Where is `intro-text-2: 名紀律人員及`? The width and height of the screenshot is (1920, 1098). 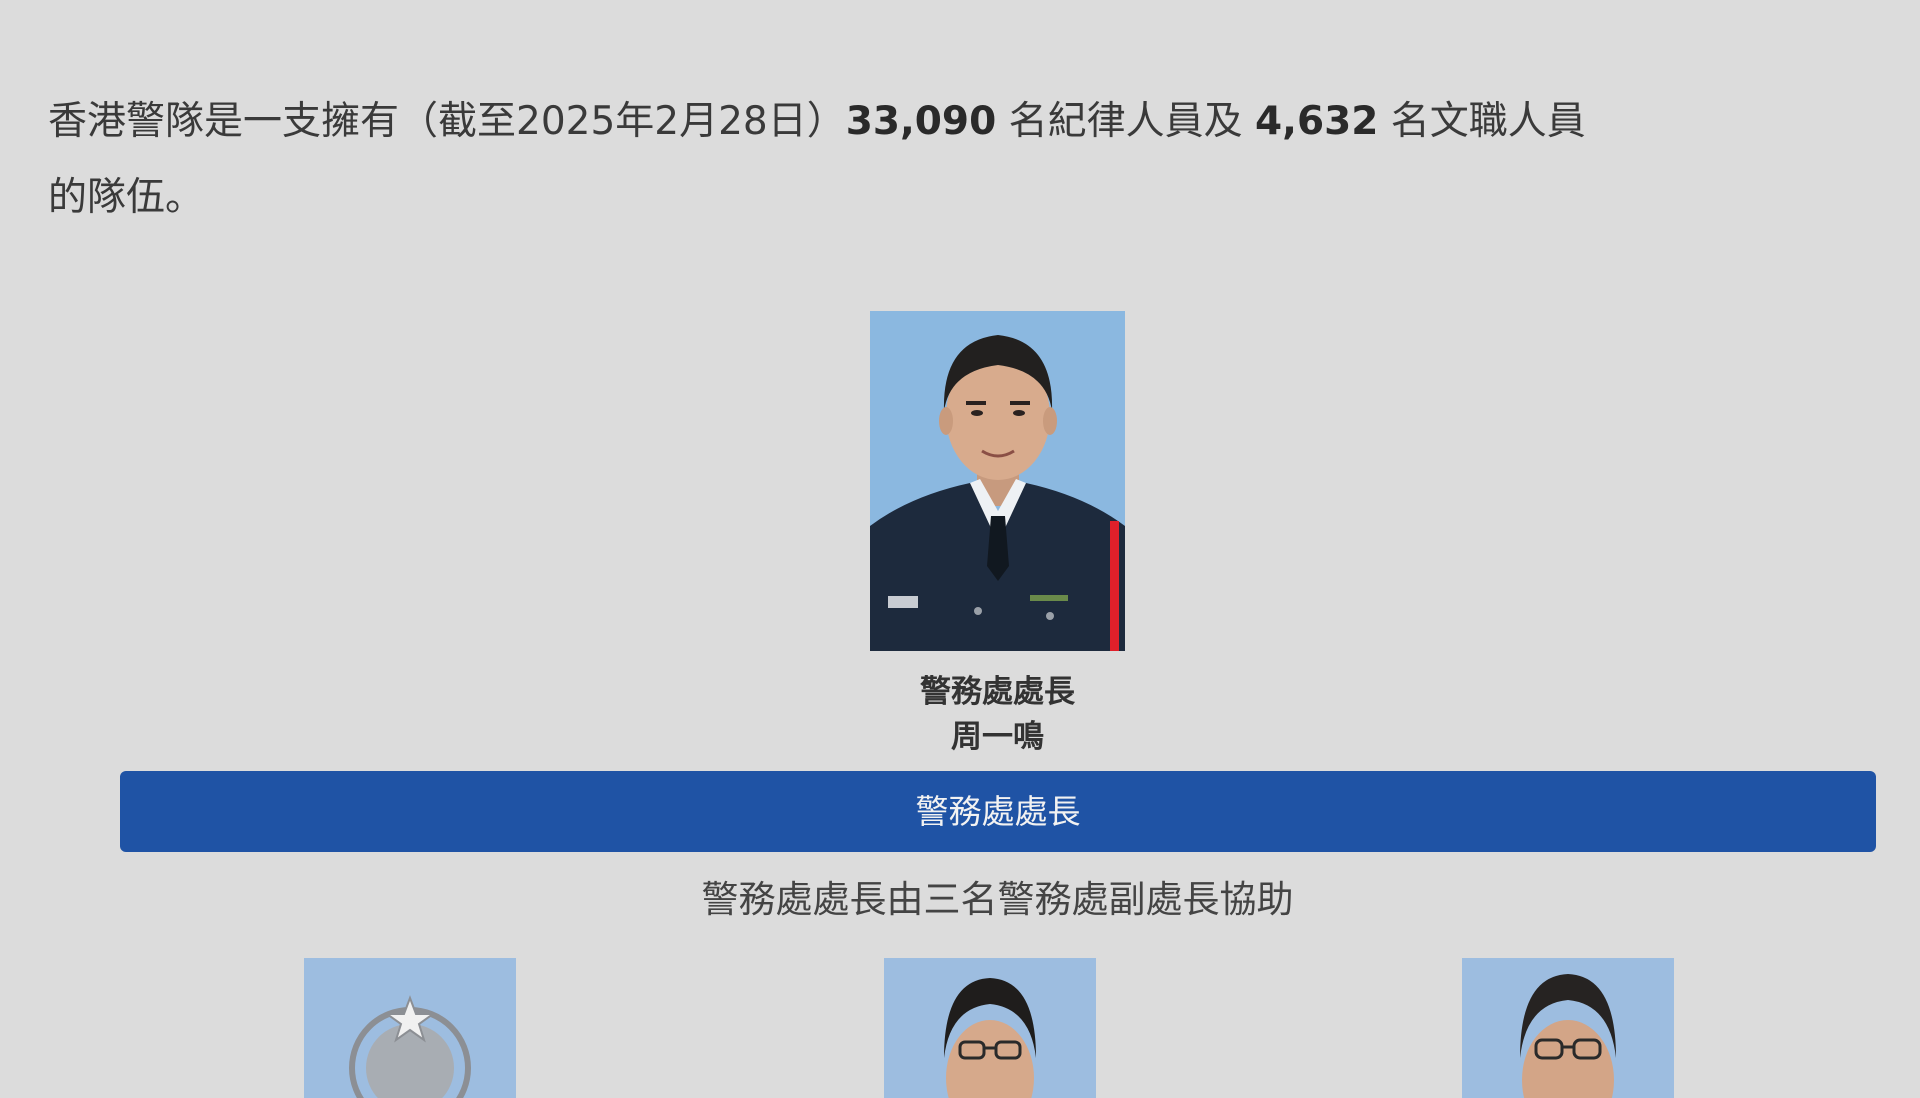 intro-text-2: 名紀律人員及 is located at coordinates (1125, 121).